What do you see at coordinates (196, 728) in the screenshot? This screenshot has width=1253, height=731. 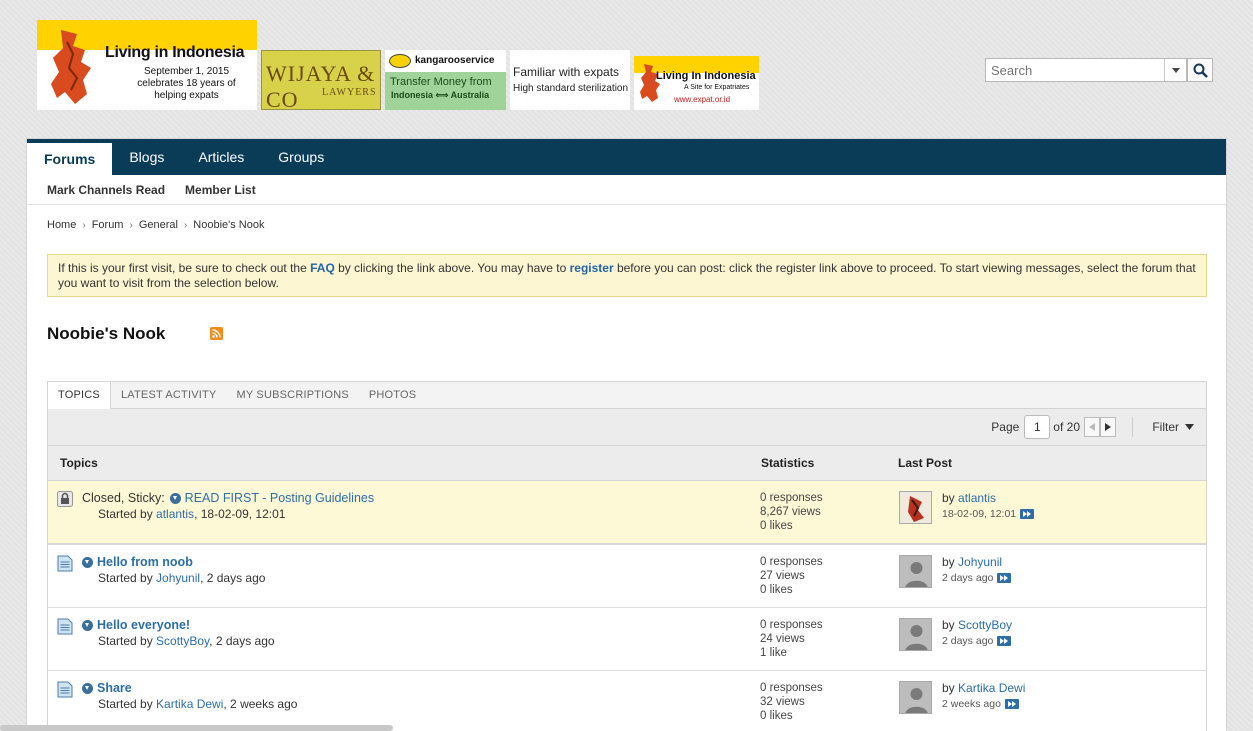 I see `horizontal-scrollbar` at bounding box center [196, 728].